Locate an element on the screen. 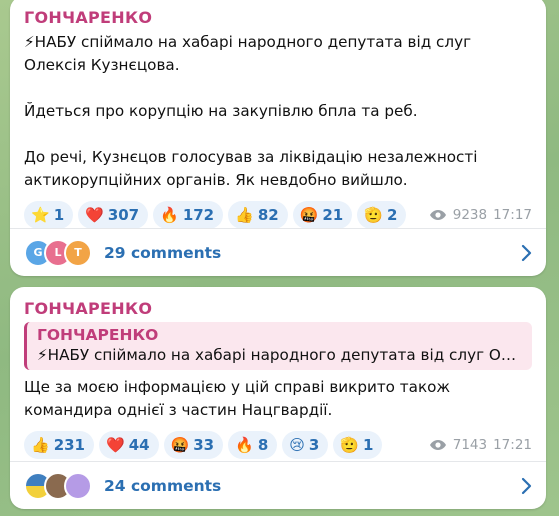 This screenshot has width=559, height=516. reaction-count: 21 is located at coordinates (333, 215).